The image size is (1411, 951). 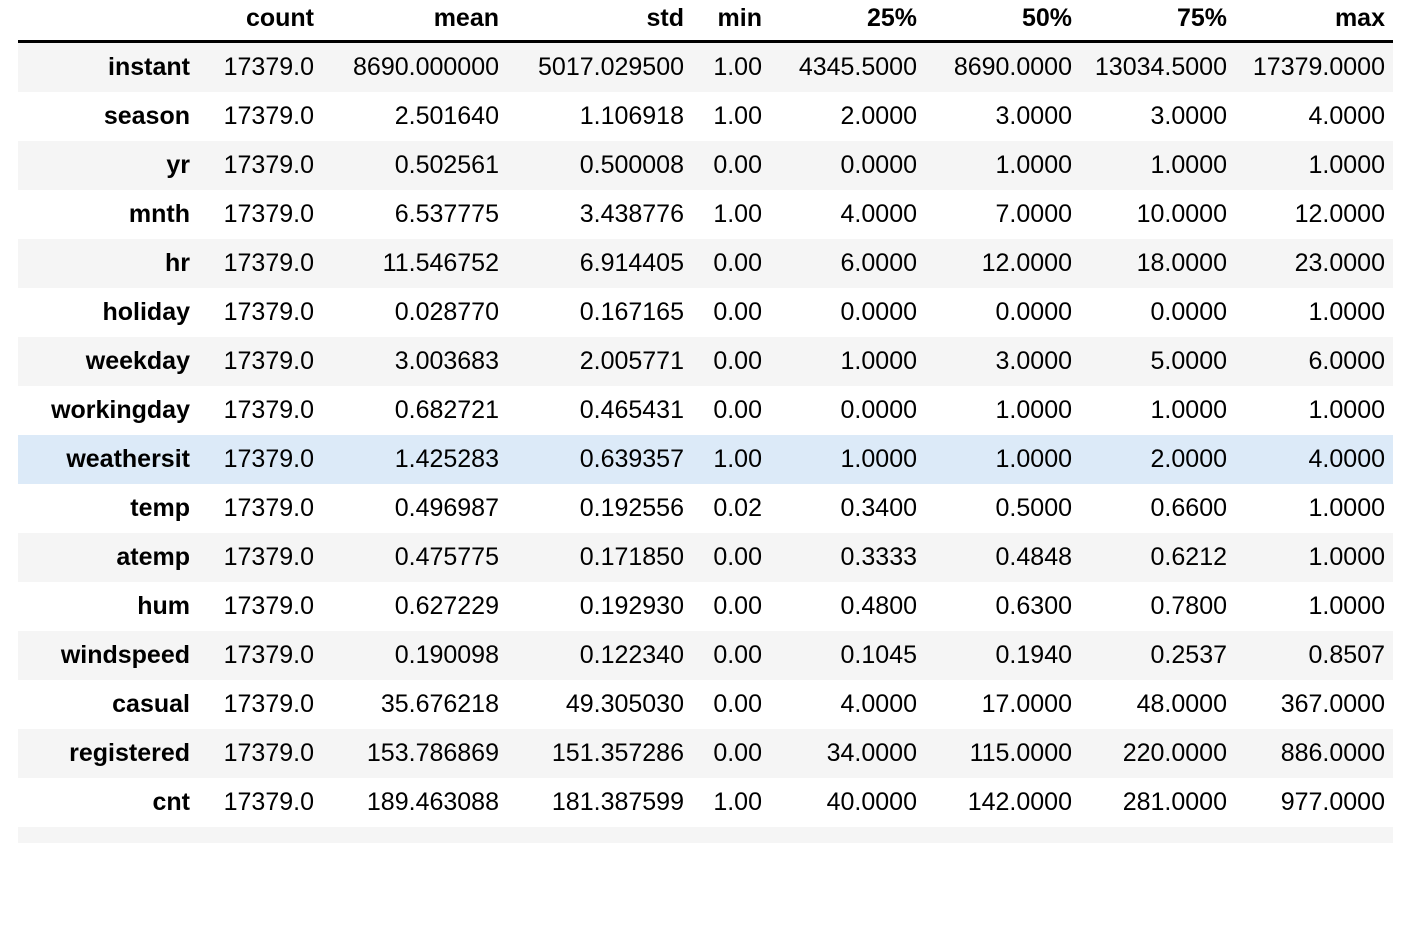 What do you see at coordinates (414, 410) in the screenshot?
I see `cell-mean: 0.682721` at bounding box center [414, 410].